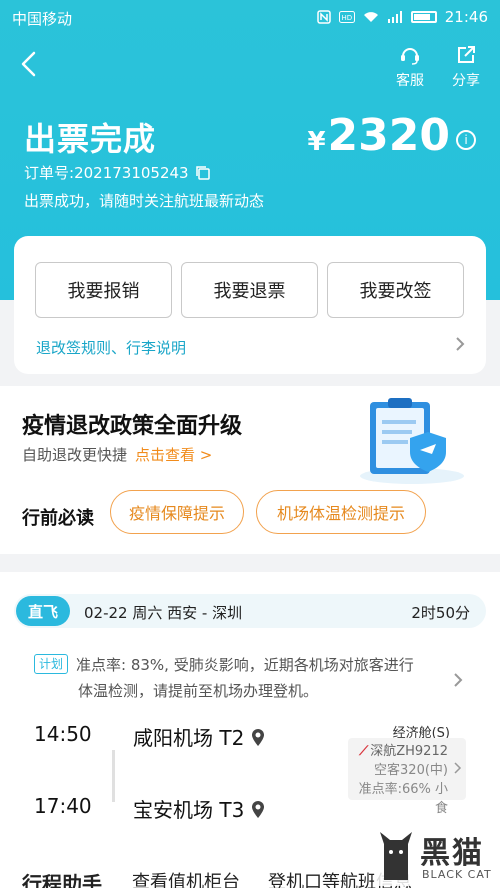 The image size is (500, 888). Describe the element at coordinates (324, 17) in the screenshot. I see `nfc-icon` at that location.